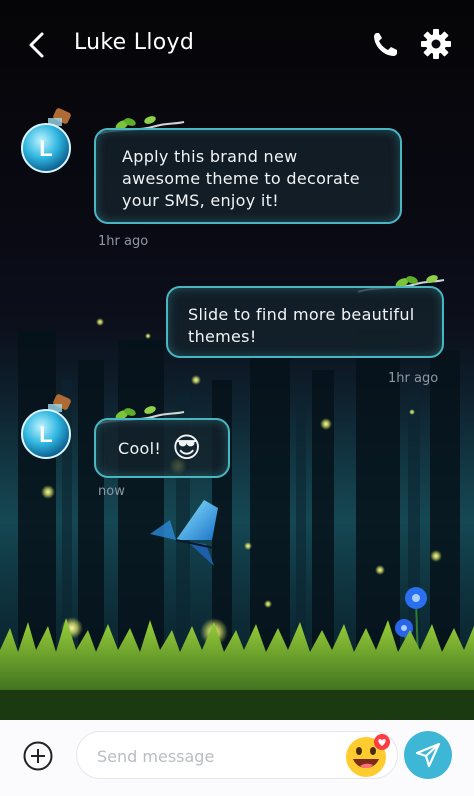  Describe the element at coordinates (301, 314) in the screenshot. I see `message-text-line: Slide to find more beautiful` at that location.